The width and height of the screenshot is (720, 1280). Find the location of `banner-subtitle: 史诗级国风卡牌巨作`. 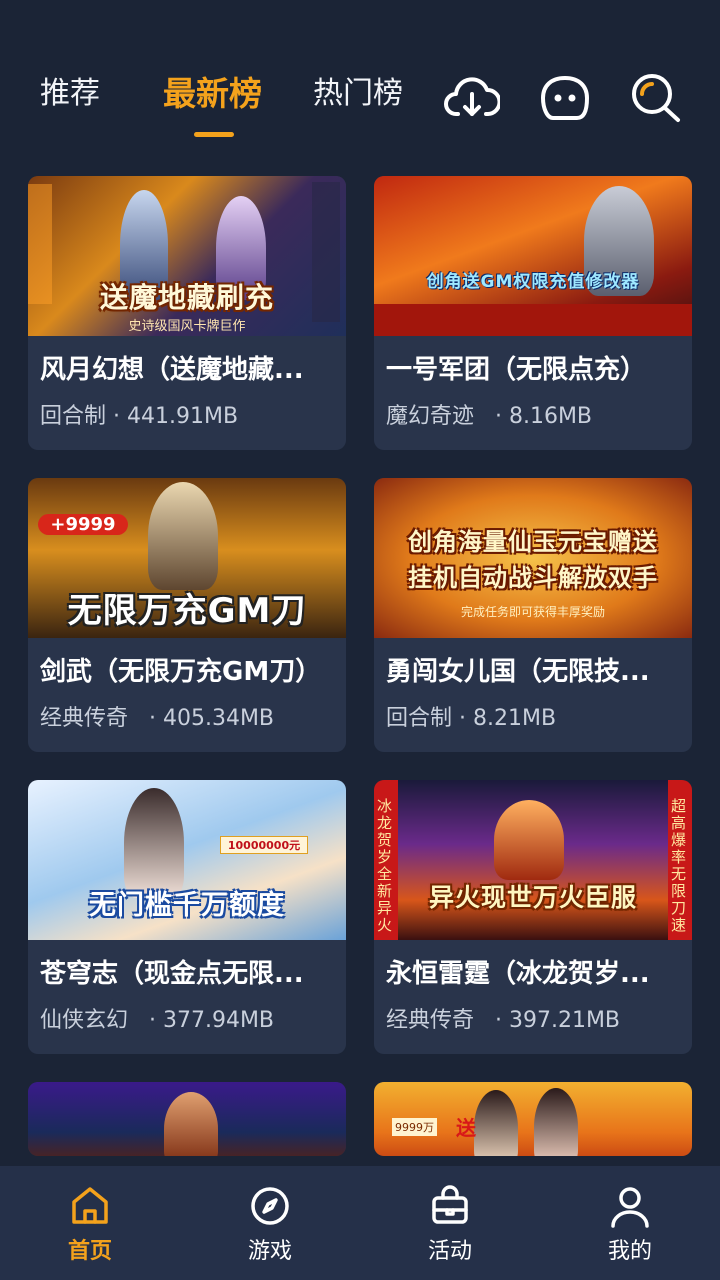

banner-subtitle: 史诗级国风卡牌巨作 is located at coordinates (187, 326).